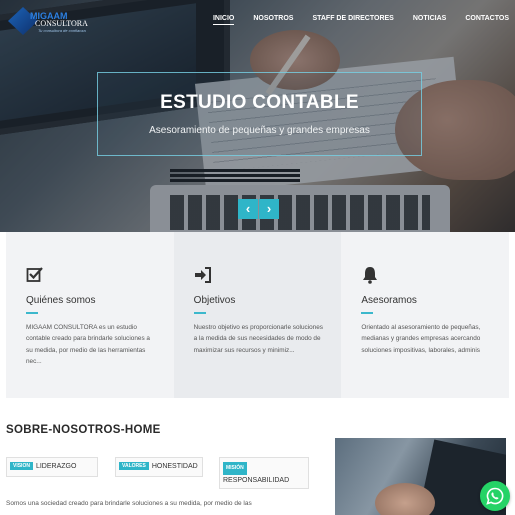 The image size is (515, 515). Describe the element at coordinates (83, 430) in the screenshot. I see `about-section-title: SOBRE-NOSOTROS-HOME` at that location.